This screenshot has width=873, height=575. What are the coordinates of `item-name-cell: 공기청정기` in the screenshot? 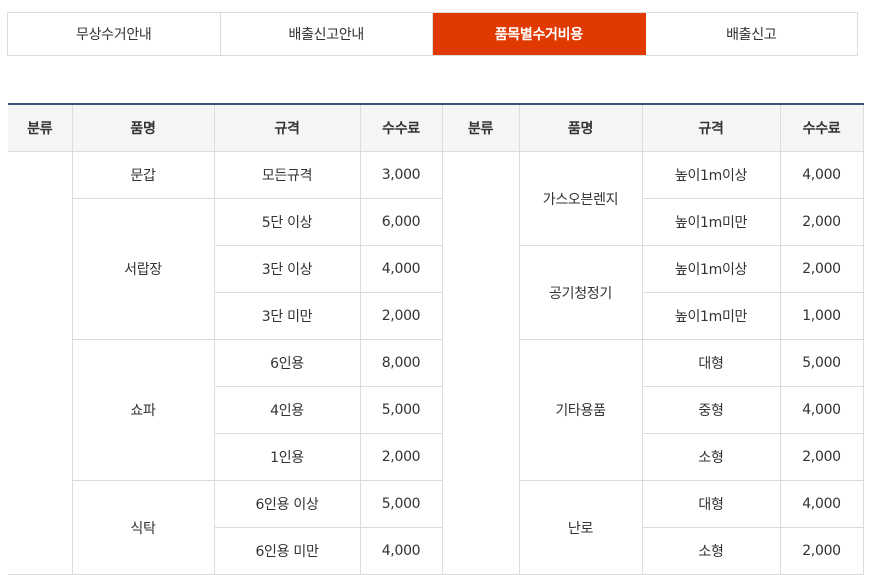 It's located at (580, 292).